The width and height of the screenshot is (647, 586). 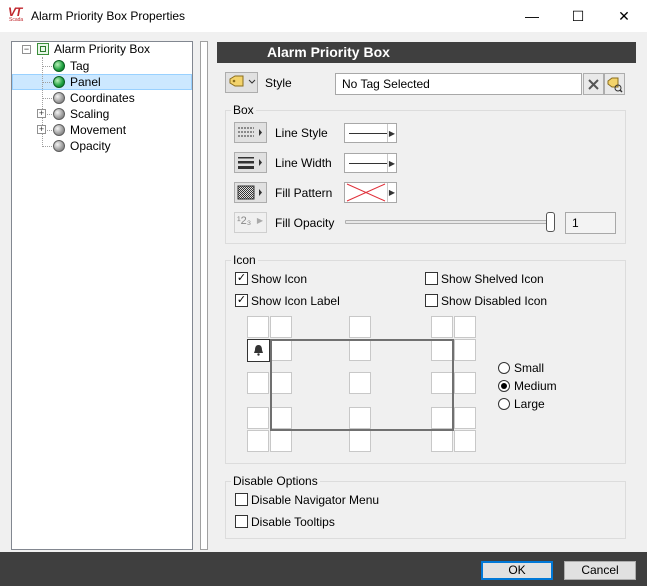 I want to click on movement-status-icon, so click(x=59, y=130).